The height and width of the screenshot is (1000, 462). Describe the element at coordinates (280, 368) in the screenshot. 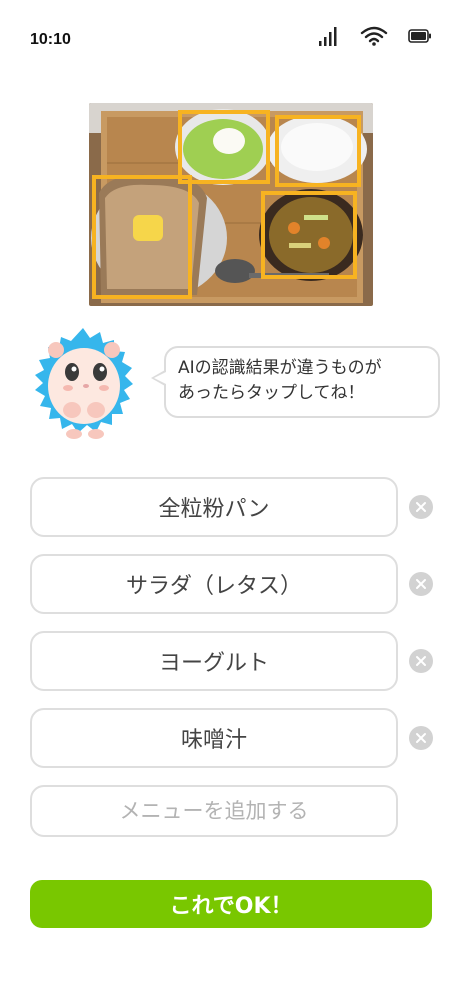

I see `bubble-line-1: AIの認識結果が違うものが` at that location.